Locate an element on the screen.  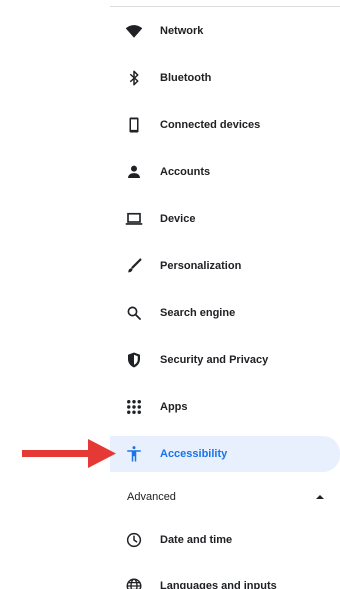
sidebar-item-bluetooth: Bluetooth is located at coordinates (225, 77).